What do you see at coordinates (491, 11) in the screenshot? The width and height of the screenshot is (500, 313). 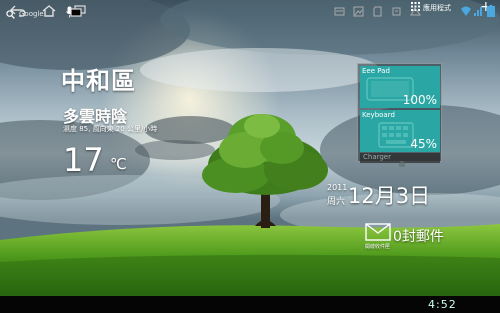 I see `battery-icon` at bounding box center [491, 11].